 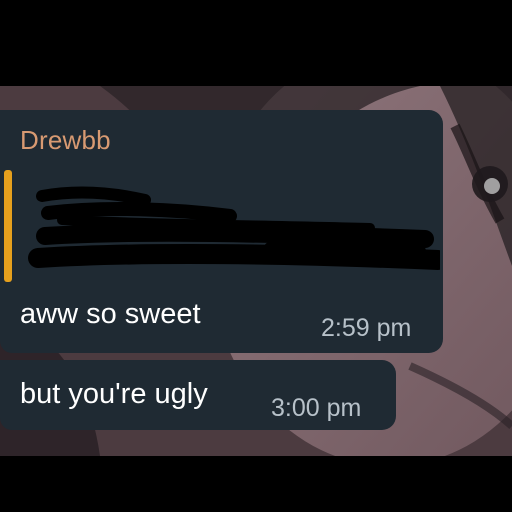 What do you see at coordinates (110, 314) in the screenshot?
I see `message-text: aww so sweet` at bounding box center [110, 314].